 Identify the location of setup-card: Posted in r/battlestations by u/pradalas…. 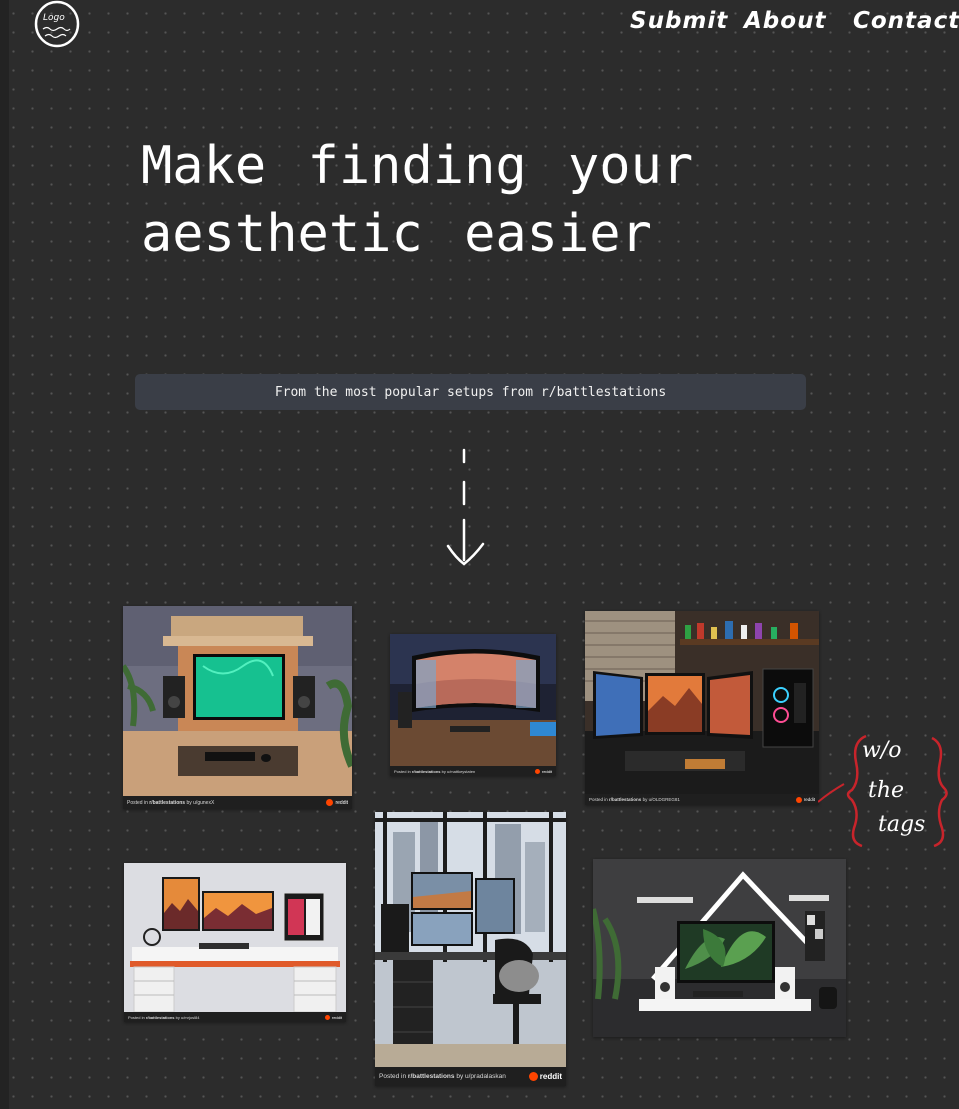
(470, 949).